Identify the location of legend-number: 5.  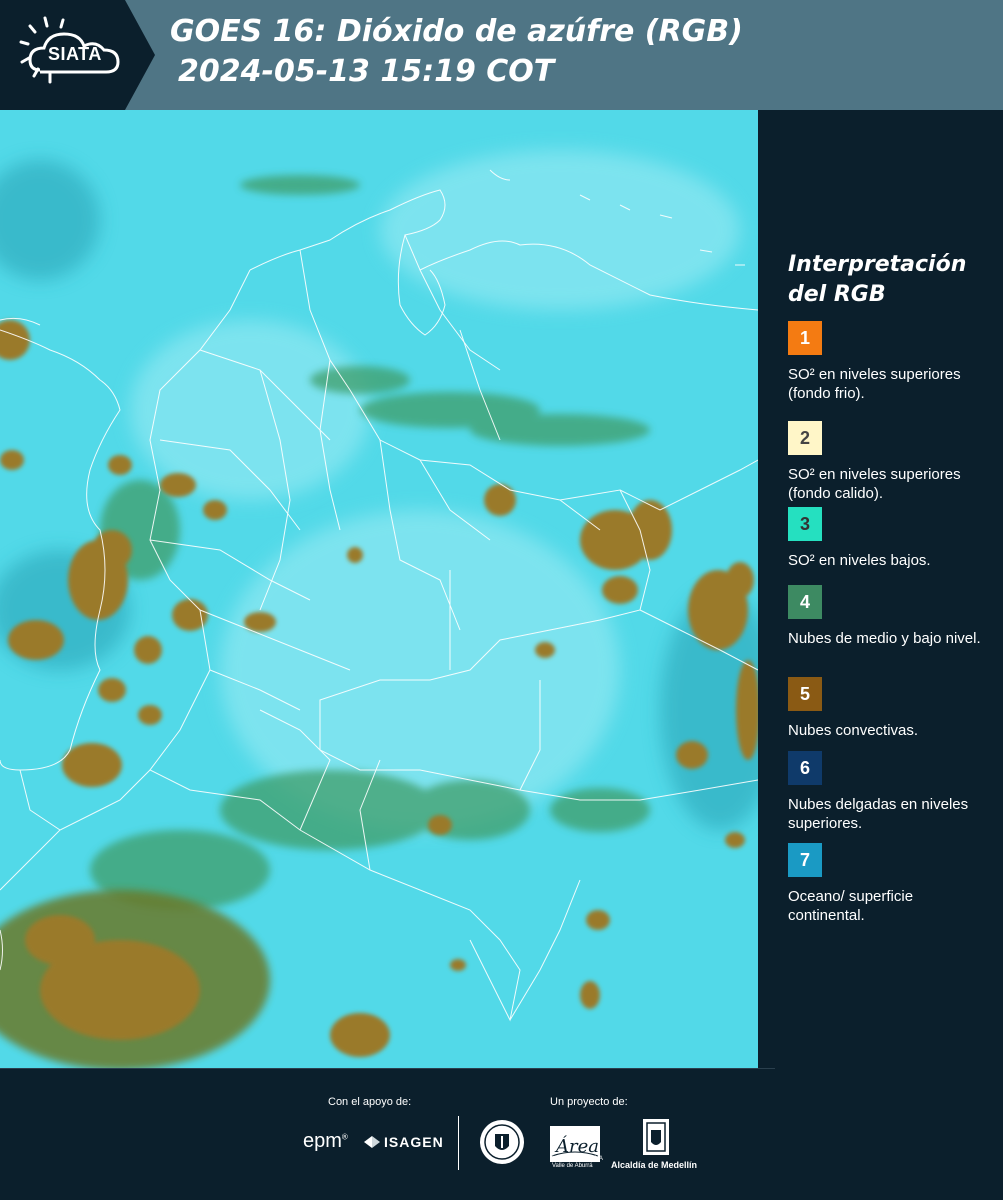
(804, 693).